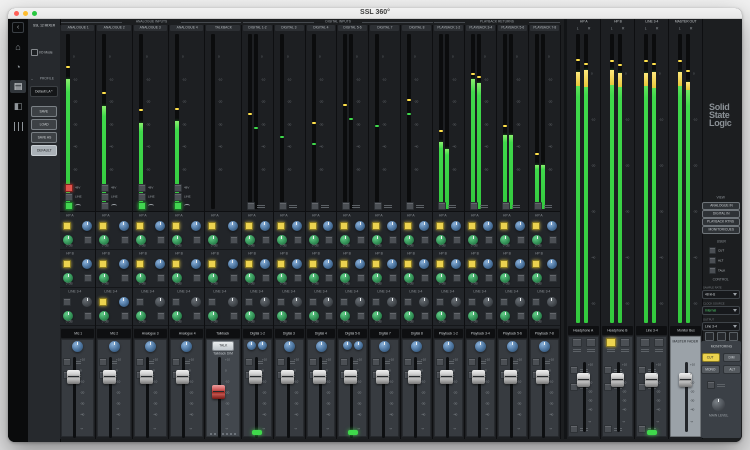  I want to click on monitors-icon: ◧, so click(18, 106).